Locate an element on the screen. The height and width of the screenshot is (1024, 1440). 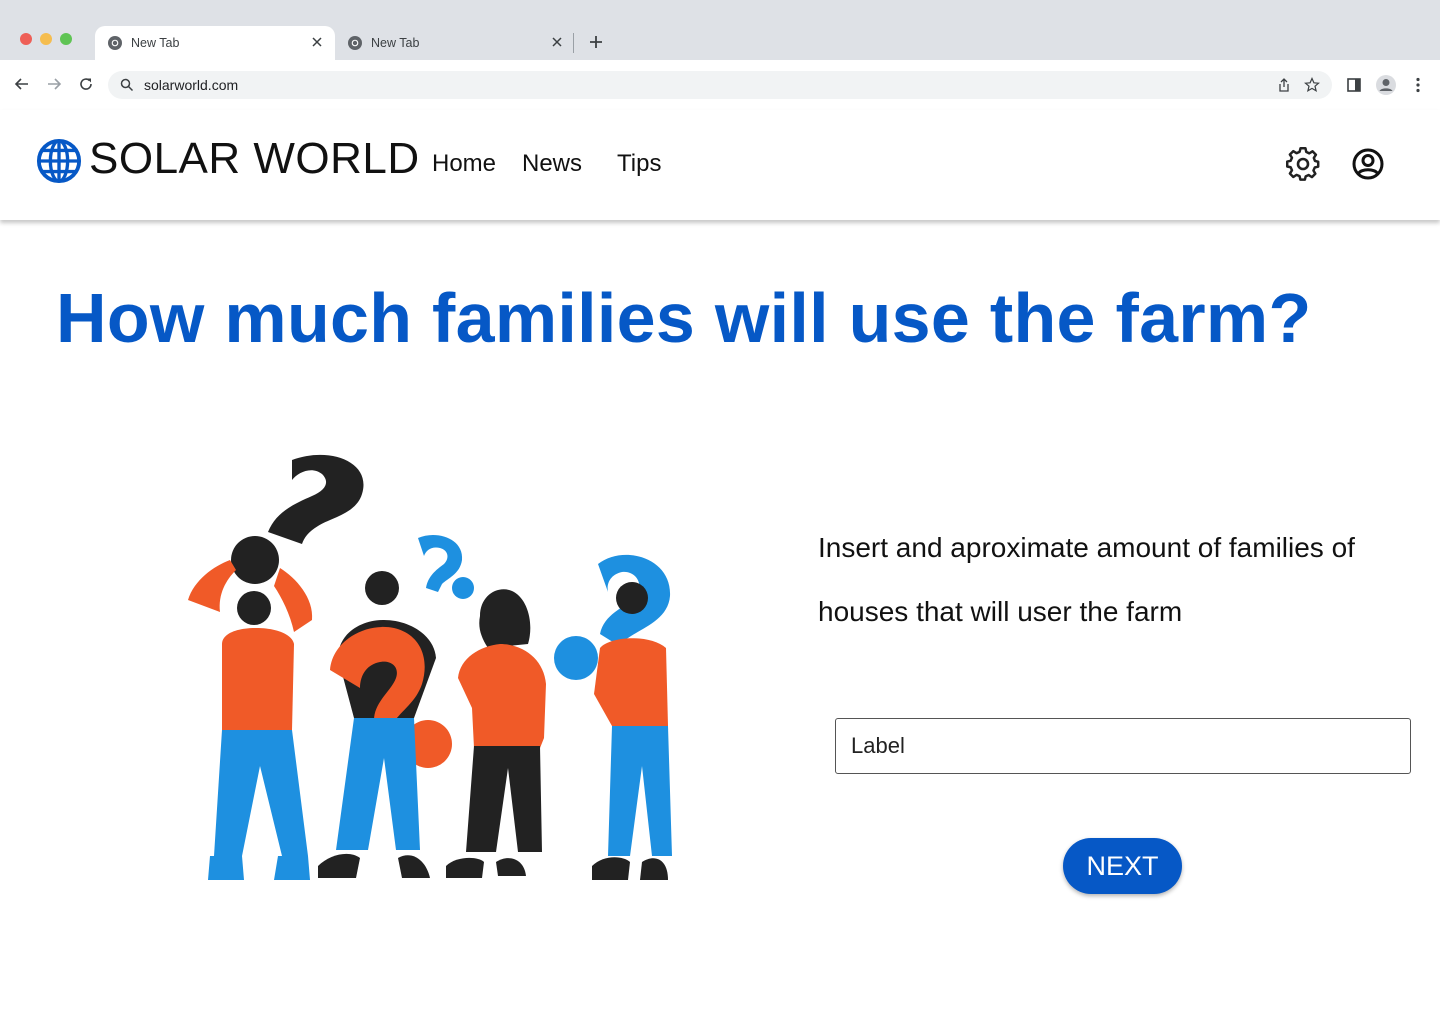
more-menu-icon is located at coordinates (1418, 85).